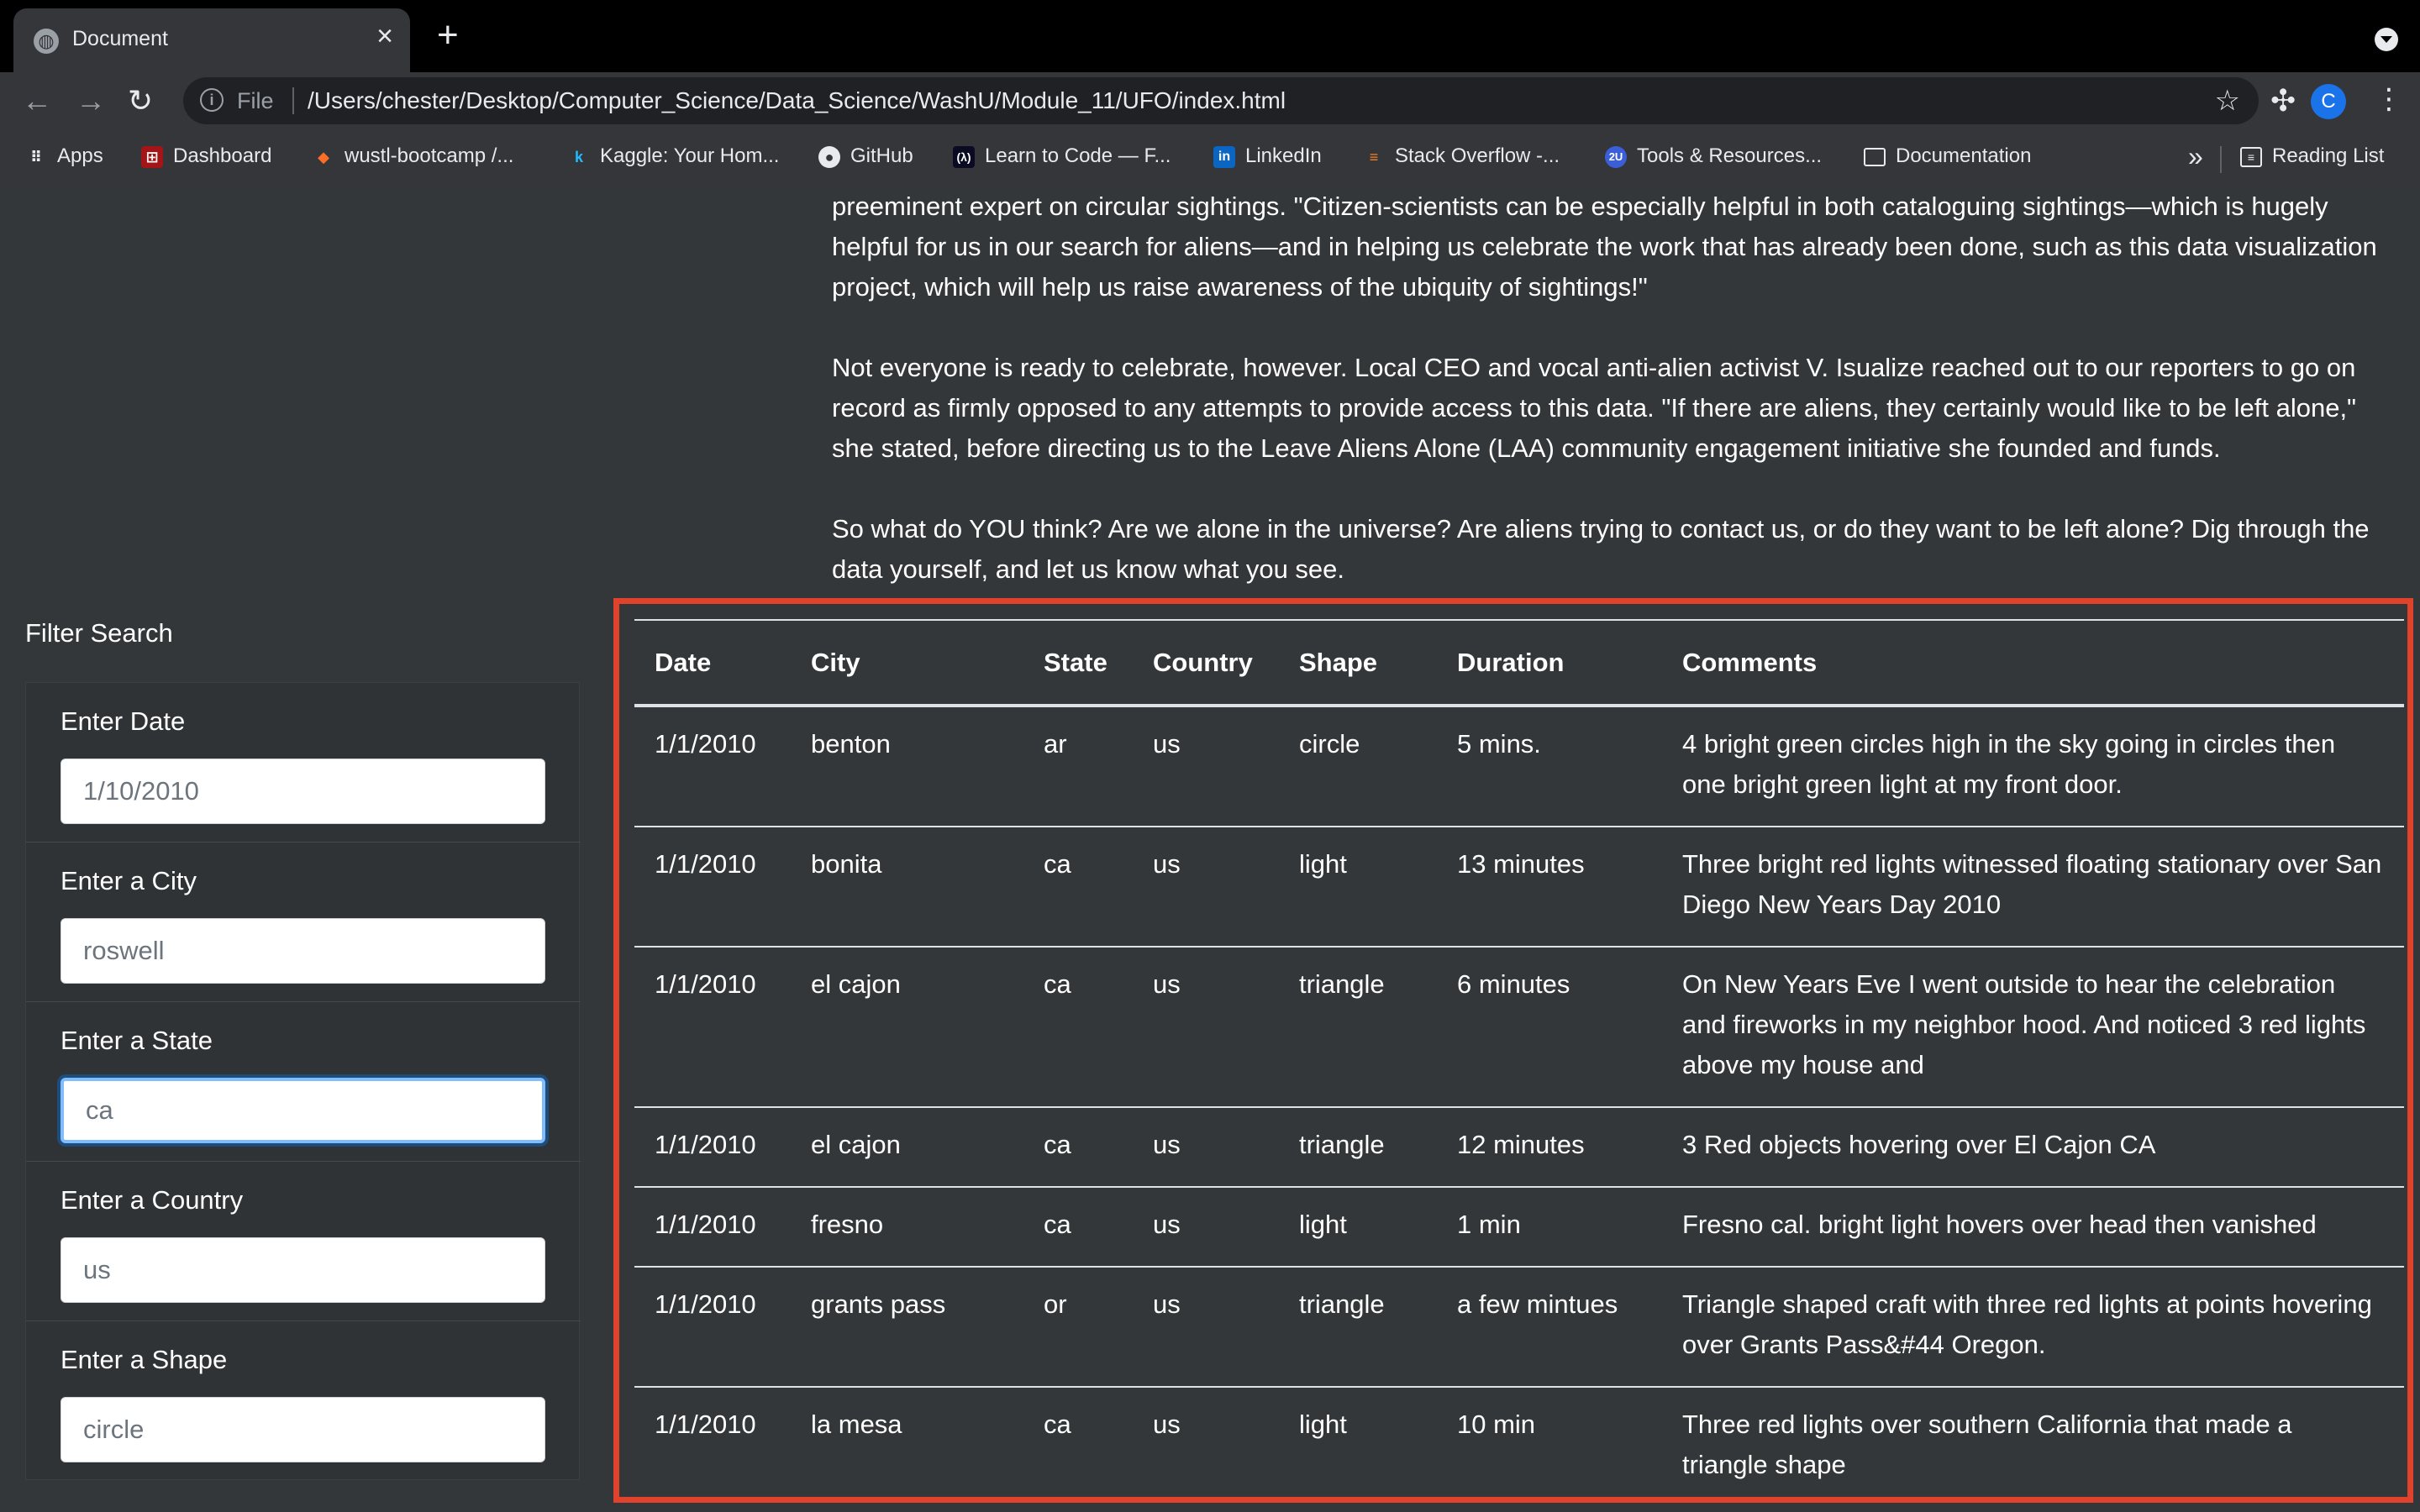  I want to click on divider, so click(2221, 159).